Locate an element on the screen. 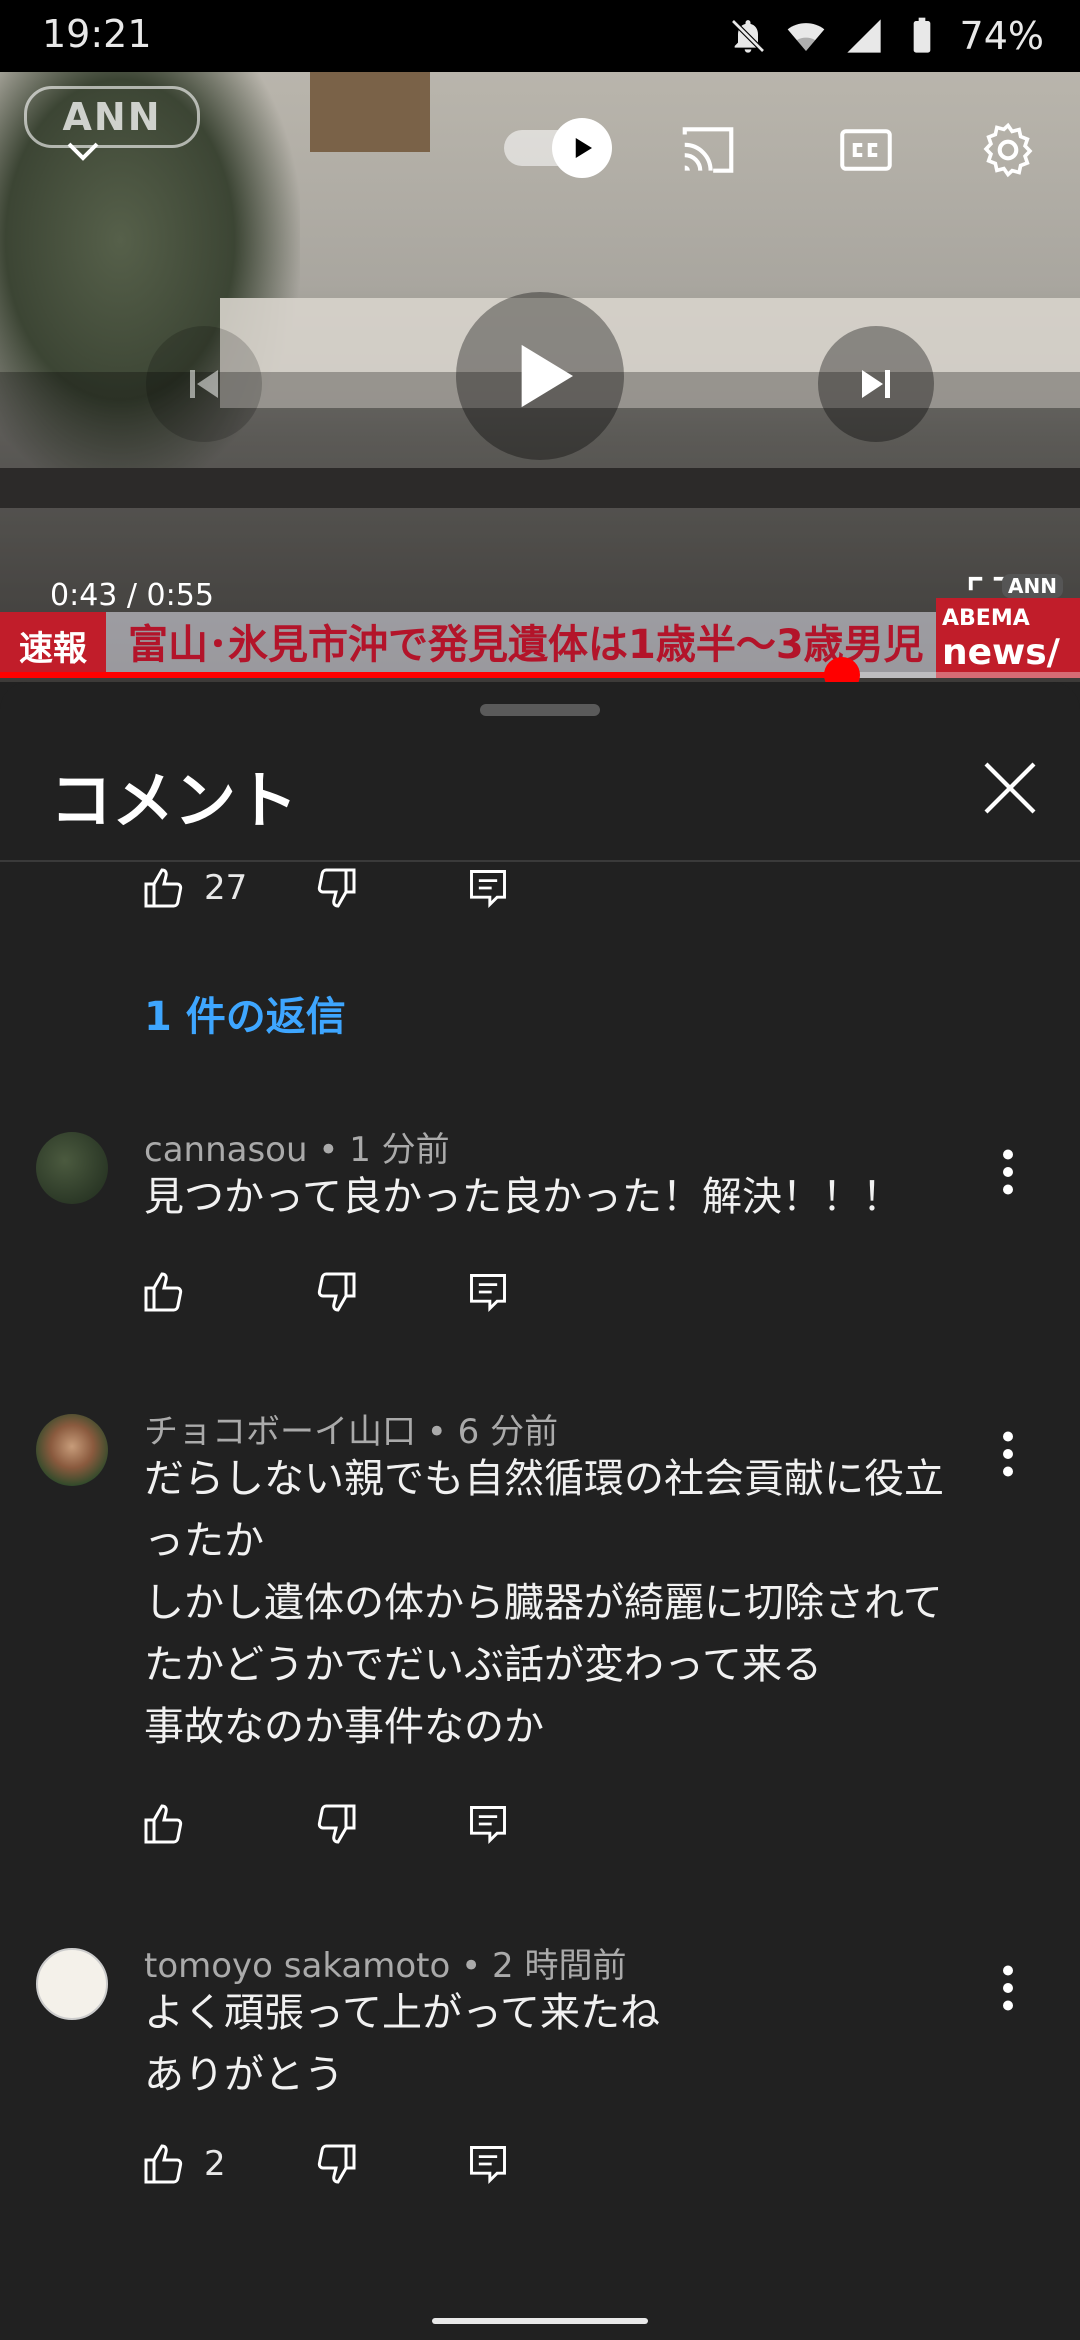 The height and width of the screenshot is (2340, 1080). battery-percent: 74% is located at coordinates (1001, 36).